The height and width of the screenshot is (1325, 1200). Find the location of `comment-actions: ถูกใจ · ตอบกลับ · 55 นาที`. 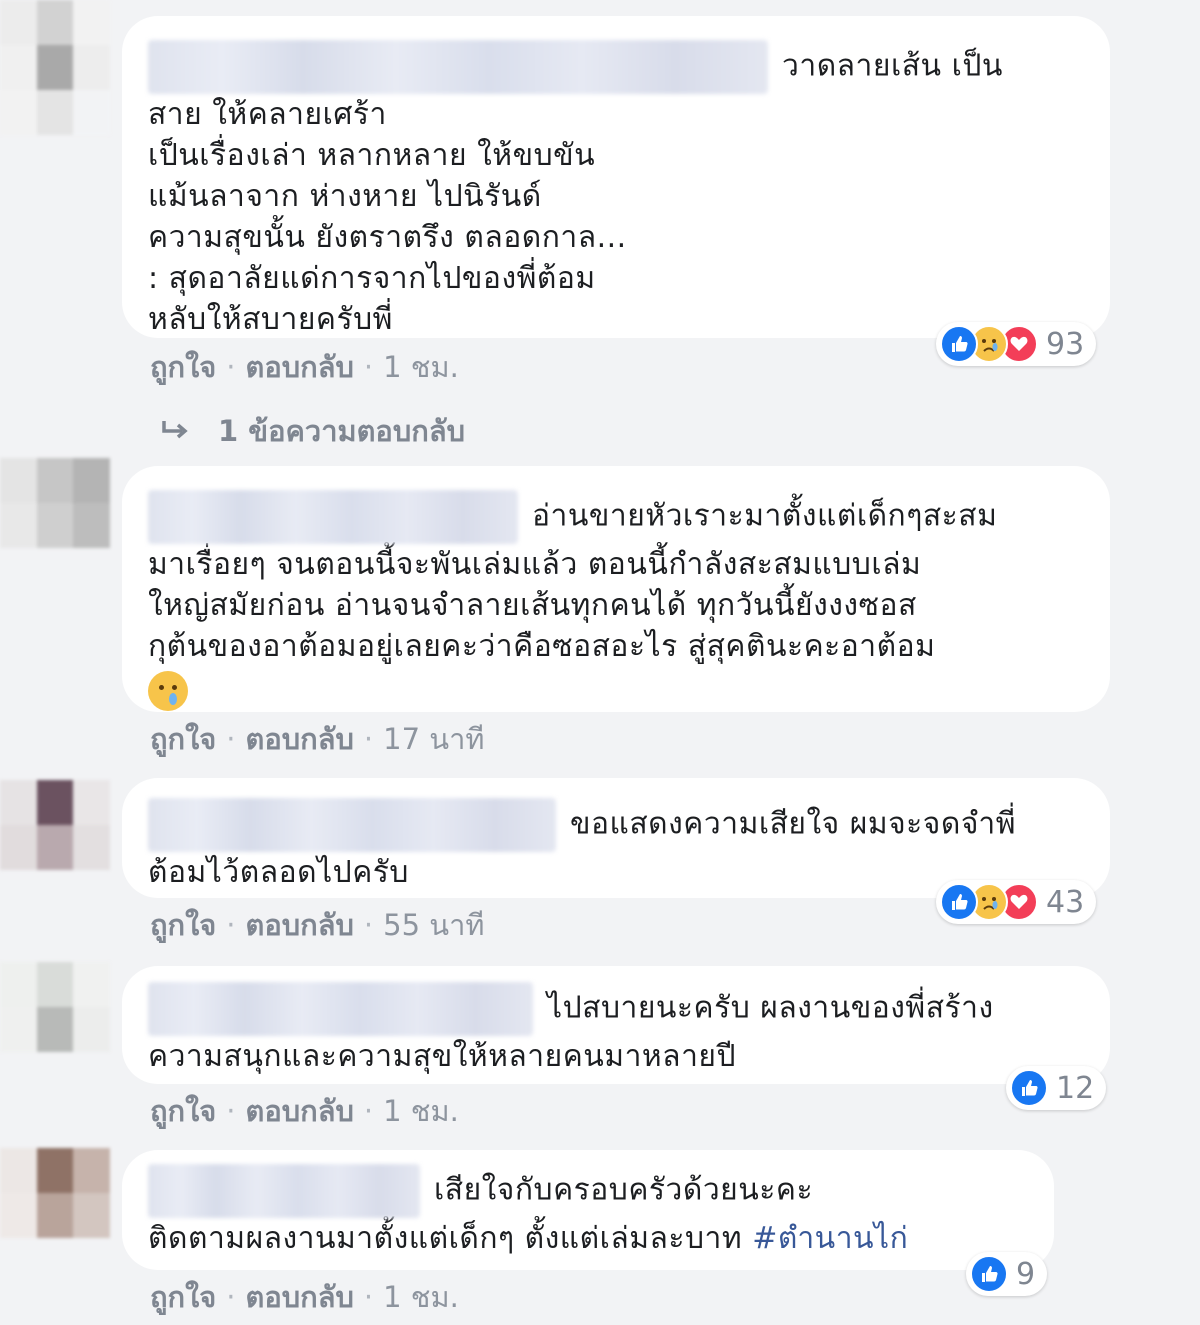

comment-actions: ถูกใจ · ตอบกลับ · 55 นาที is located at coordinates (317, 925).